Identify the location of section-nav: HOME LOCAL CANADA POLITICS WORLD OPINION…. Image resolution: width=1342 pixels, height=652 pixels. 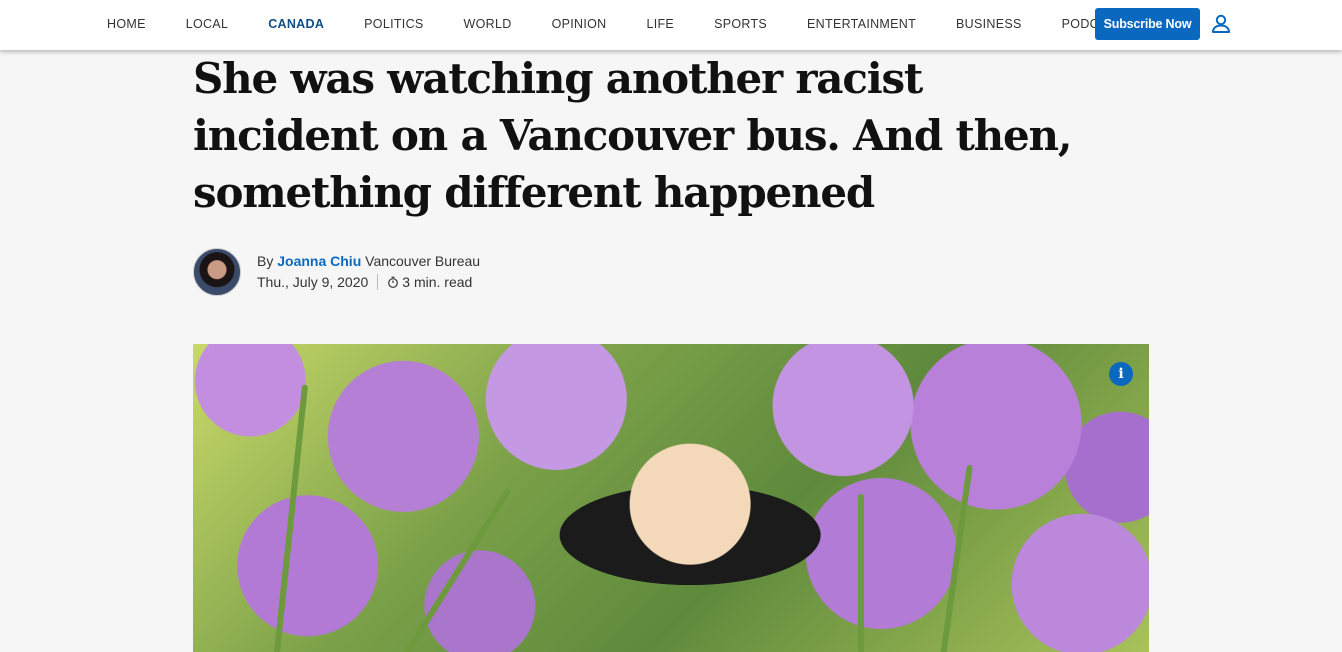
(620, 24).